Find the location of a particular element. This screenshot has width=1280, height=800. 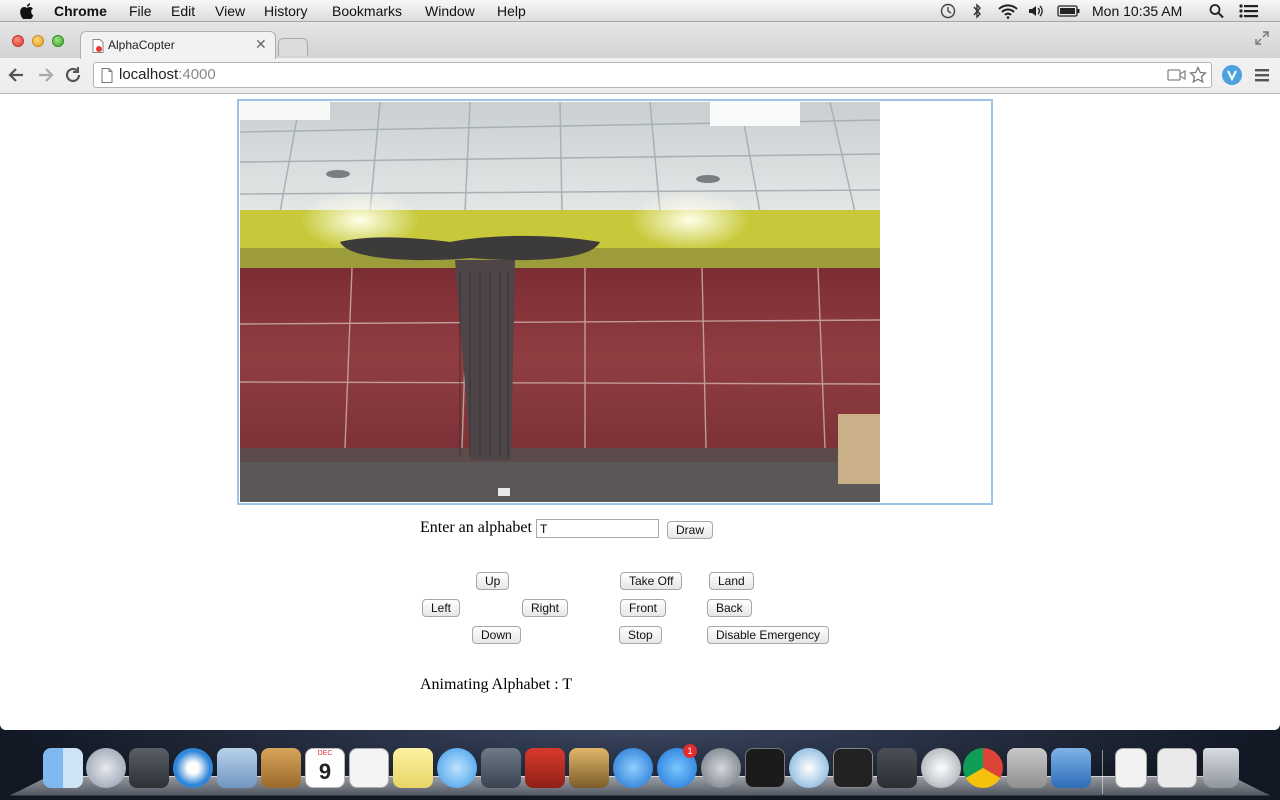

extension-icon is located at coordinates (1232, 75).